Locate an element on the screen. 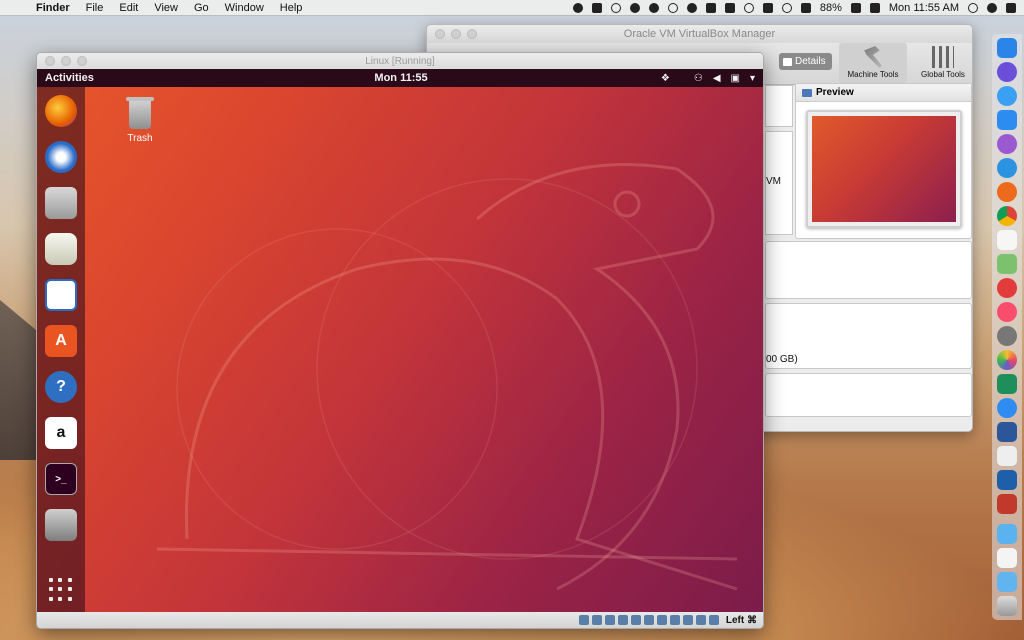 The width and height of the screenshot is (1024, 640). volume-tray-icon: ◀ is located at coordinates (717, 78).